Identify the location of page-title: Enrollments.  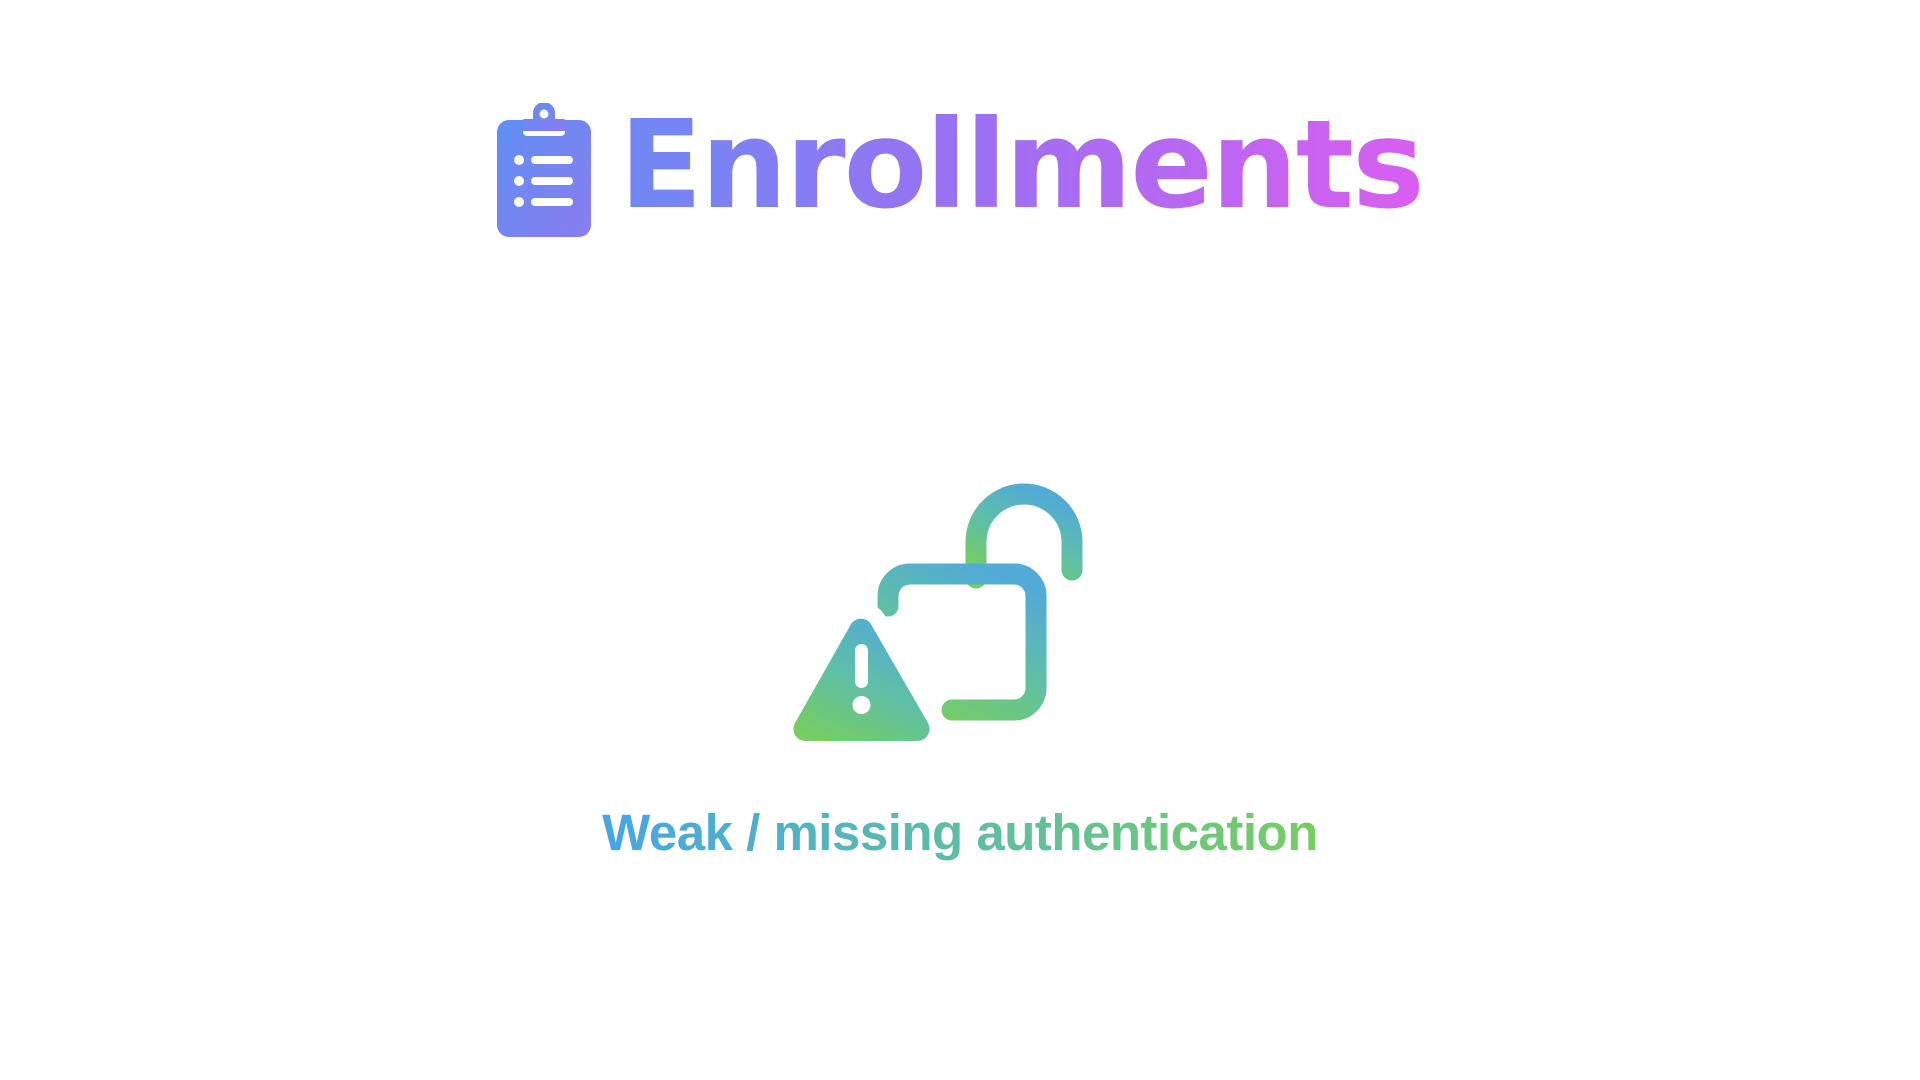
(1021, 165).